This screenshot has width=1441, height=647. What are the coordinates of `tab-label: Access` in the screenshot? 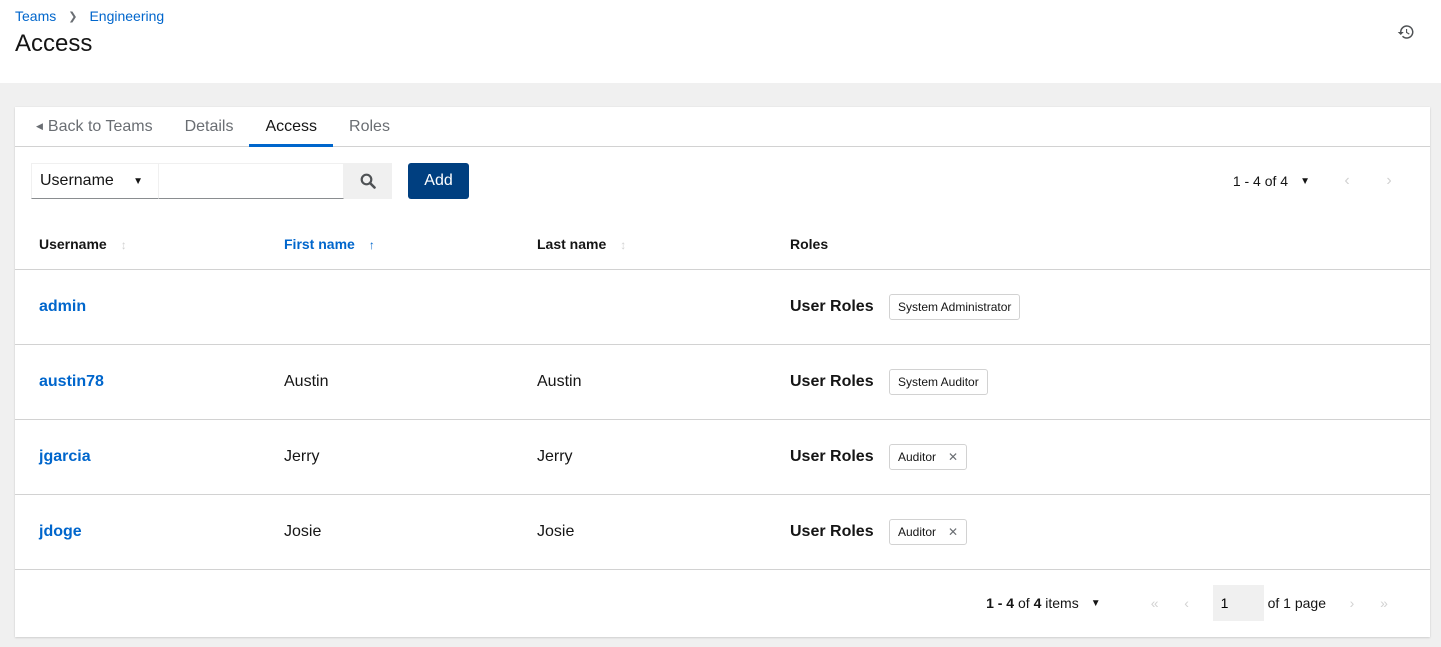 It's located at (291, 126).